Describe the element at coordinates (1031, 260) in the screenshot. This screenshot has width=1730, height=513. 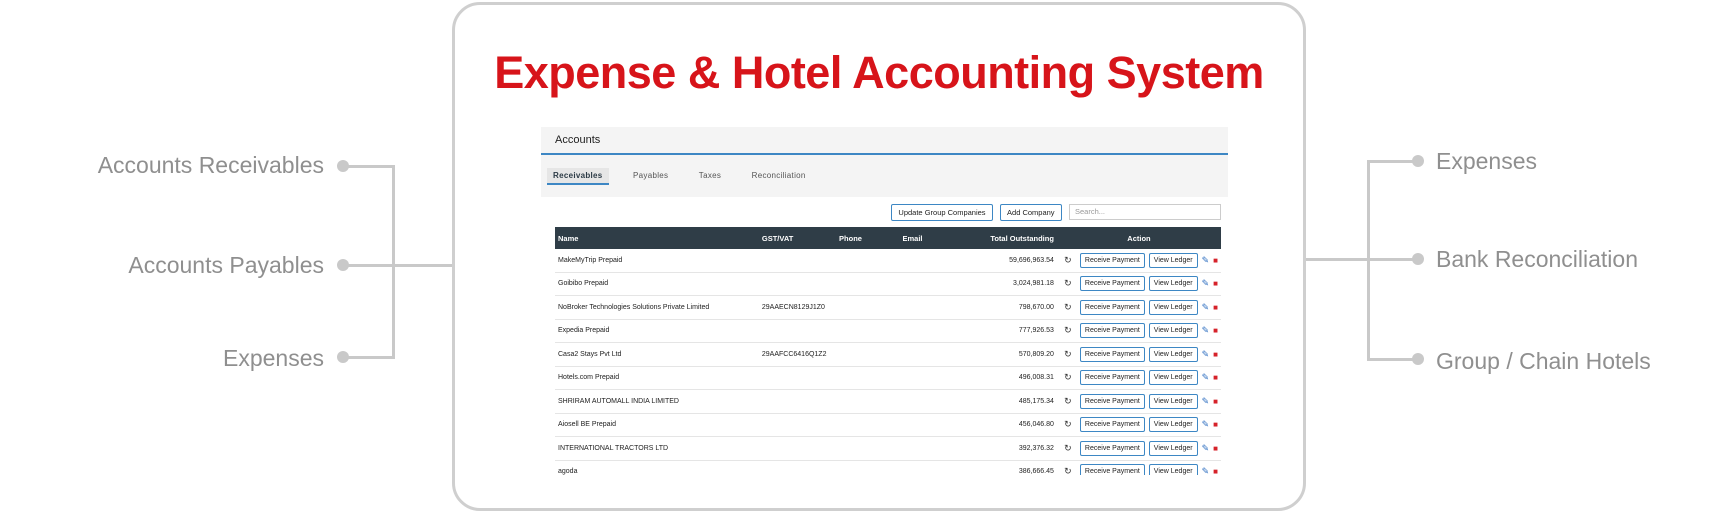
I see `total-outstanding-value: 59,696,963.54` at that location.